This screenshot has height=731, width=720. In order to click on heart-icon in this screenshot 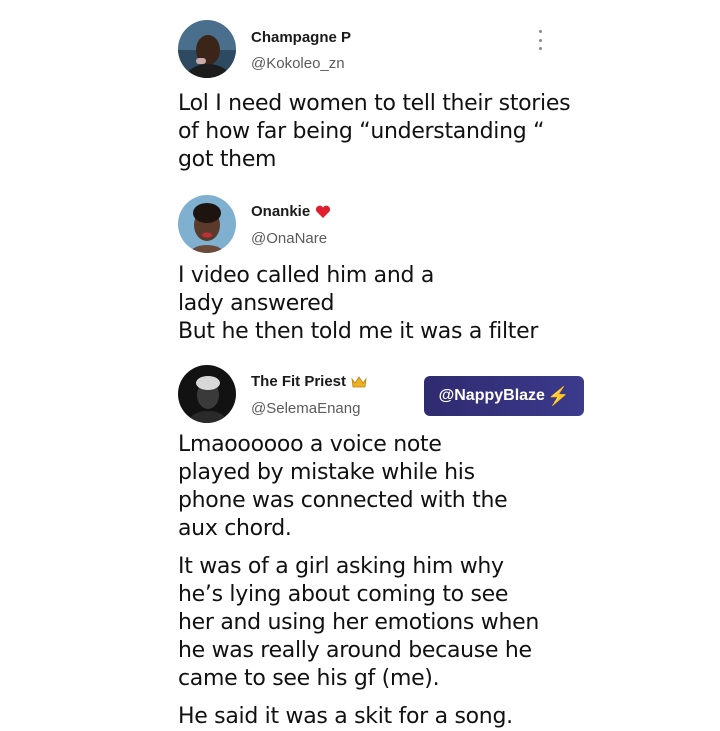, I will do `click(323, 211)`.